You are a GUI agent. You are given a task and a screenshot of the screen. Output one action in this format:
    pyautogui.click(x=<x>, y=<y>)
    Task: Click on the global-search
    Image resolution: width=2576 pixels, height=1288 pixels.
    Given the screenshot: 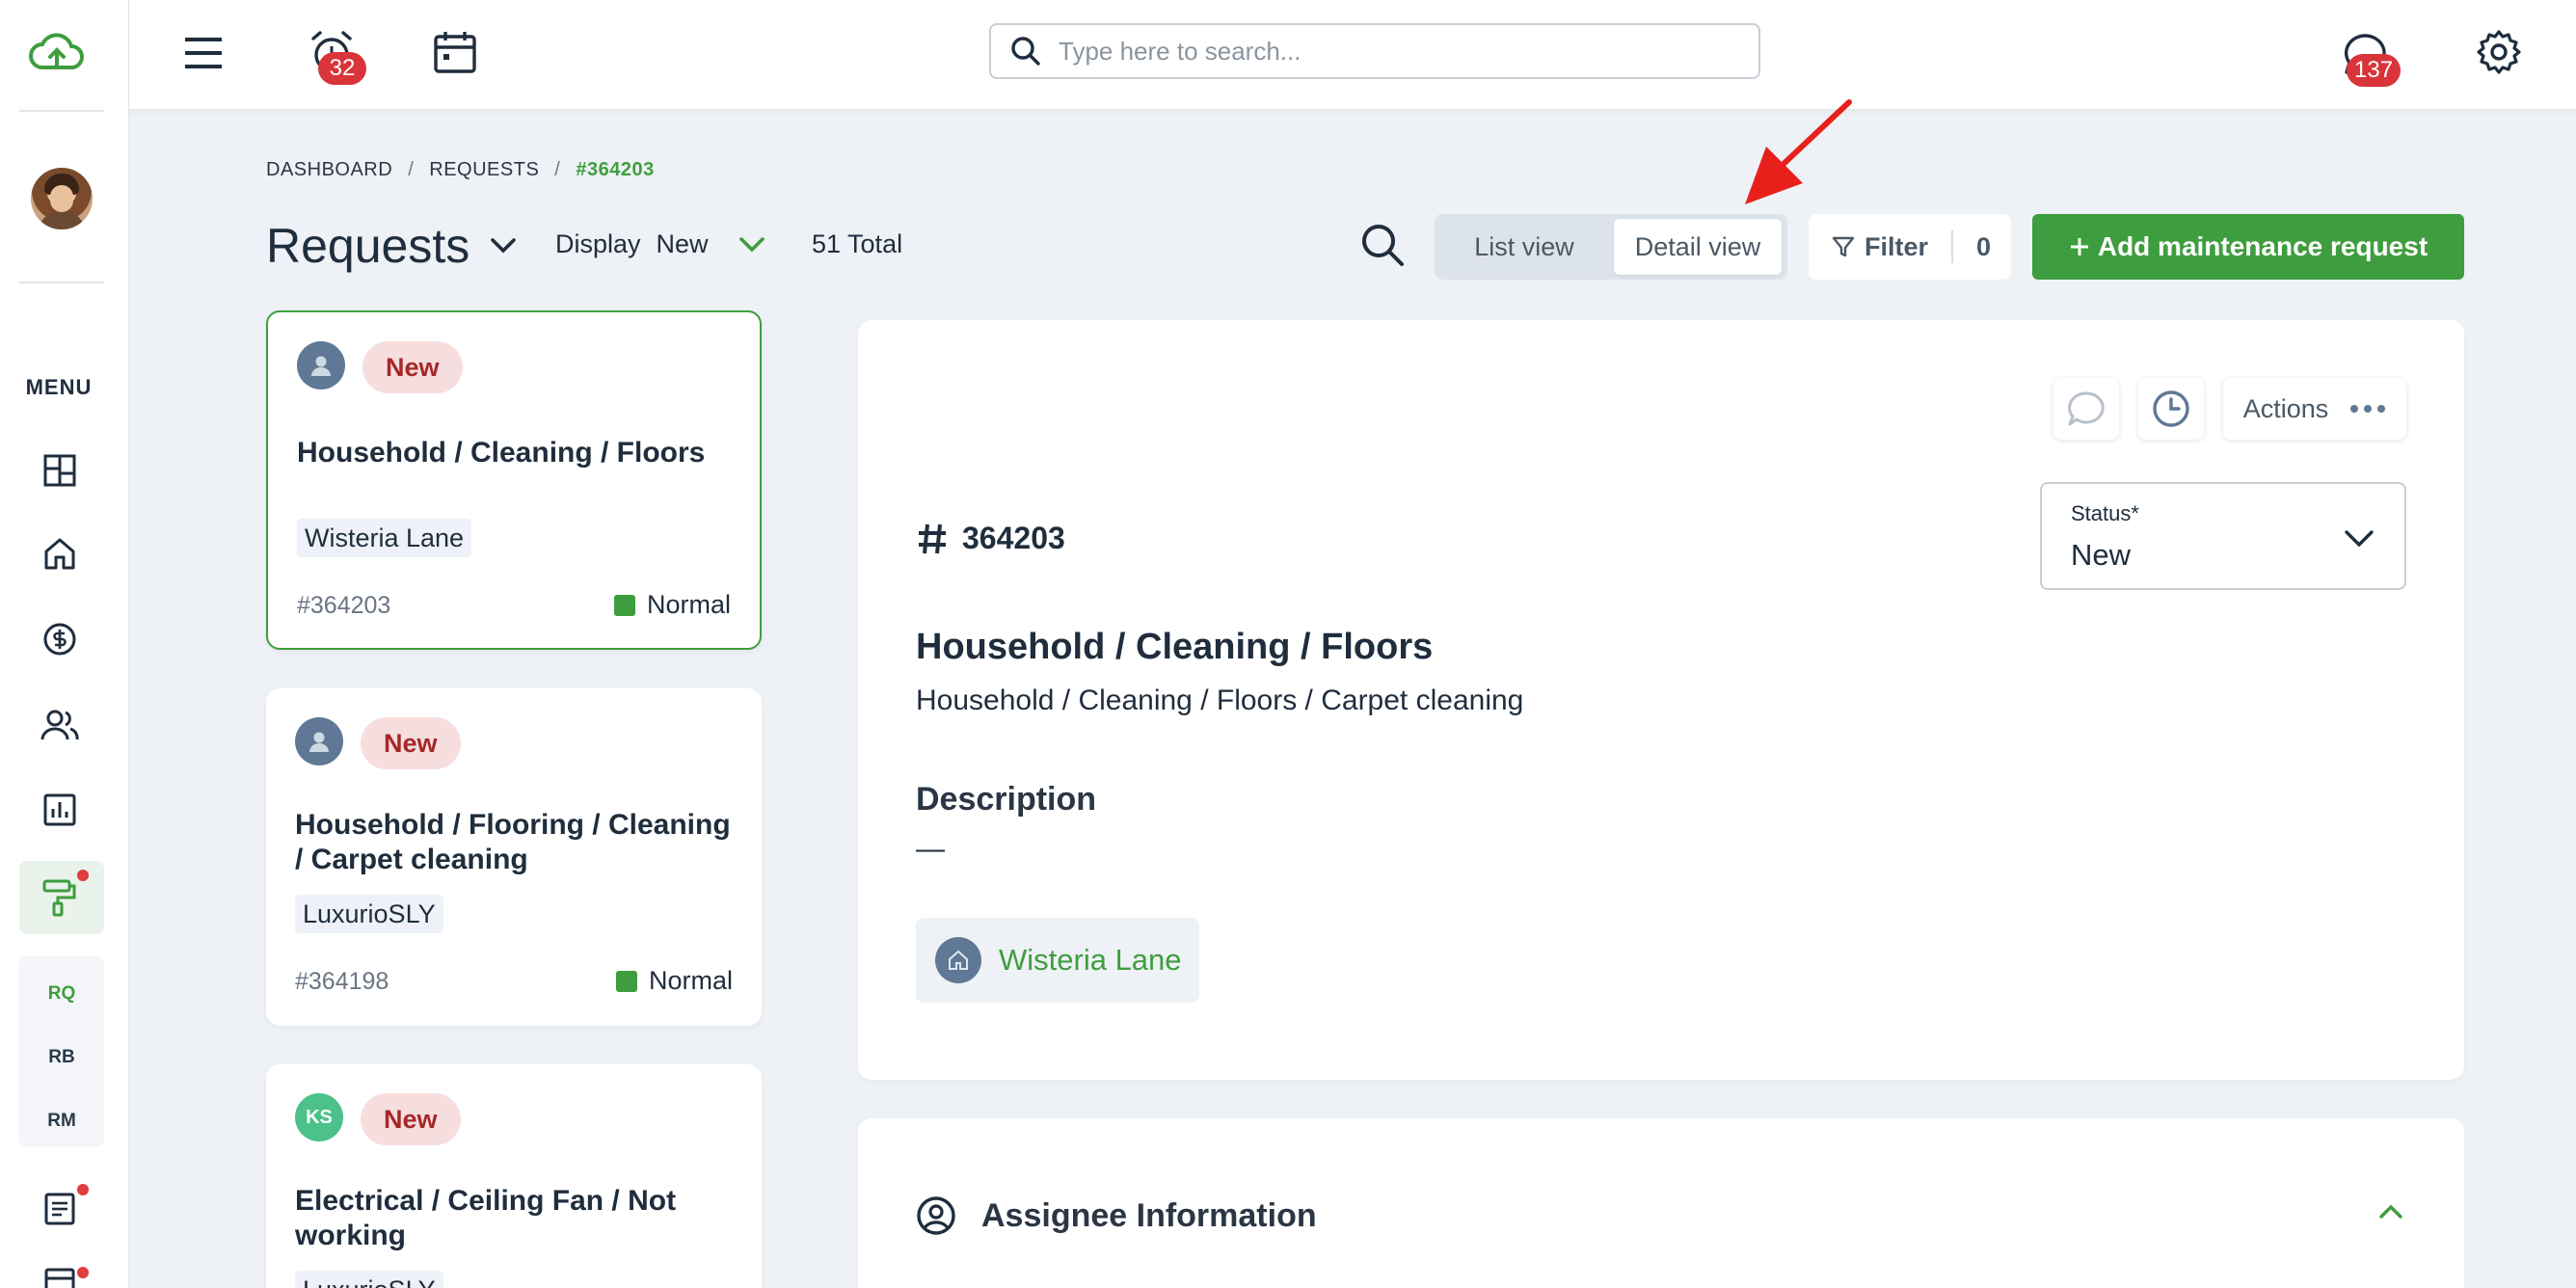 What is the action you would take?
    pyautogui.click(x=1375, y=51)
    